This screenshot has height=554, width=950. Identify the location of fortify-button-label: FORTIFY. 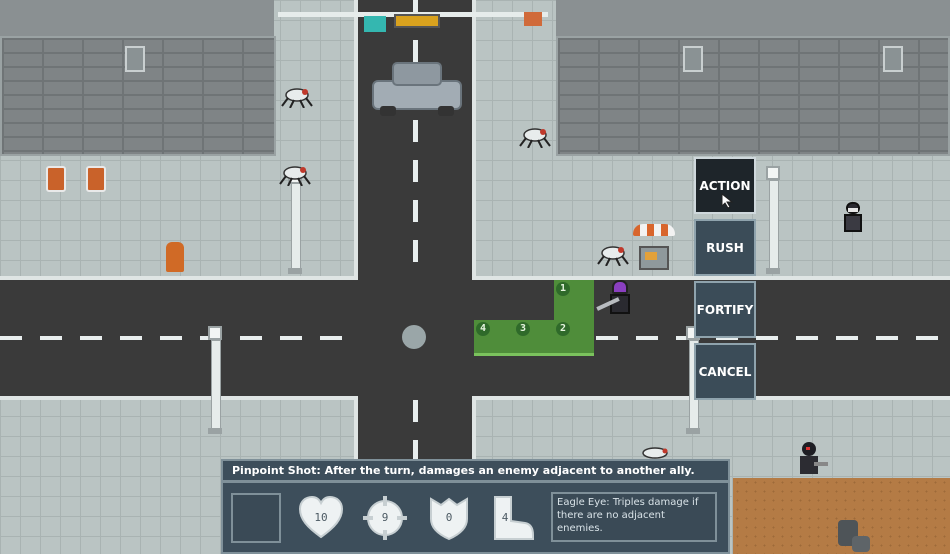
(725, 309).